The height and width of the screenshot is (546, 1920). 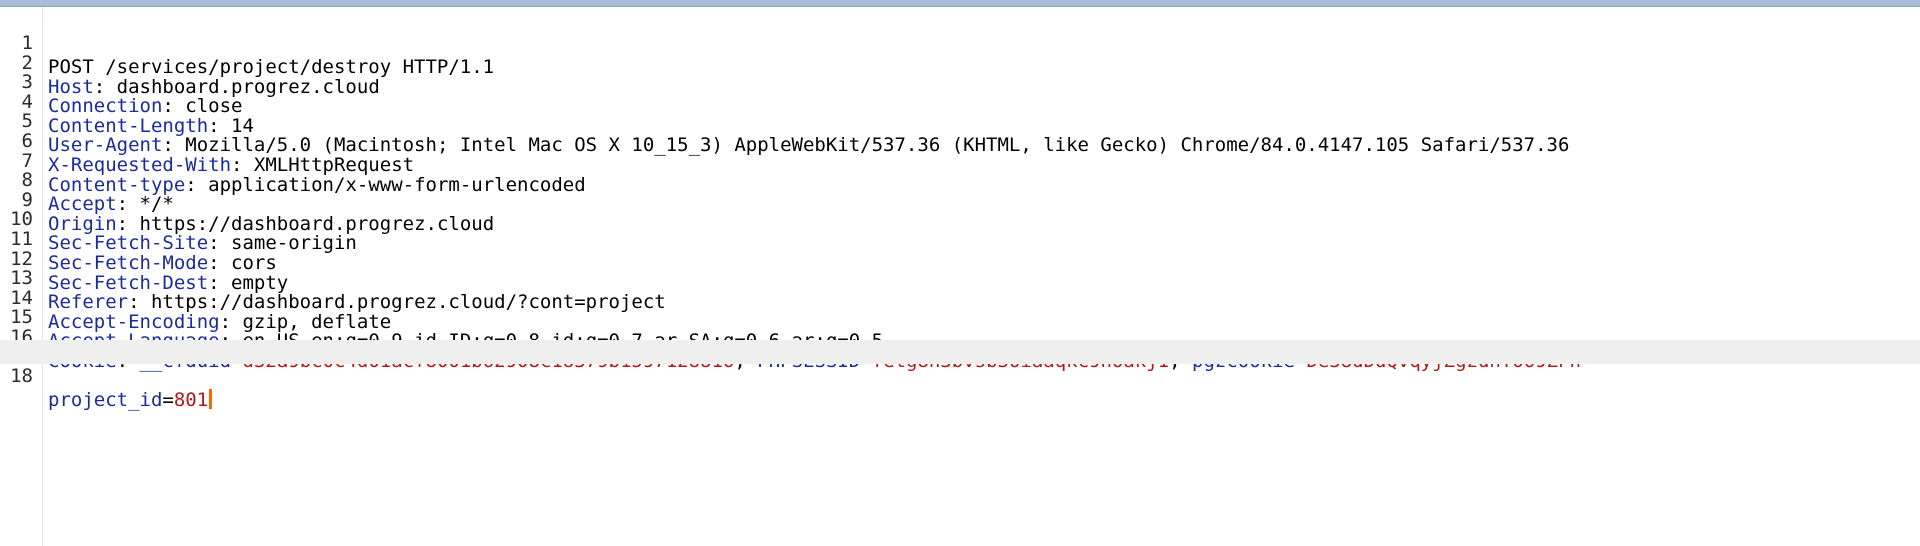 What do you see at coordinates (960, 375) in the screenshot?
I see `body-line: 18 project_id=801` at bounding box center [960, 375].